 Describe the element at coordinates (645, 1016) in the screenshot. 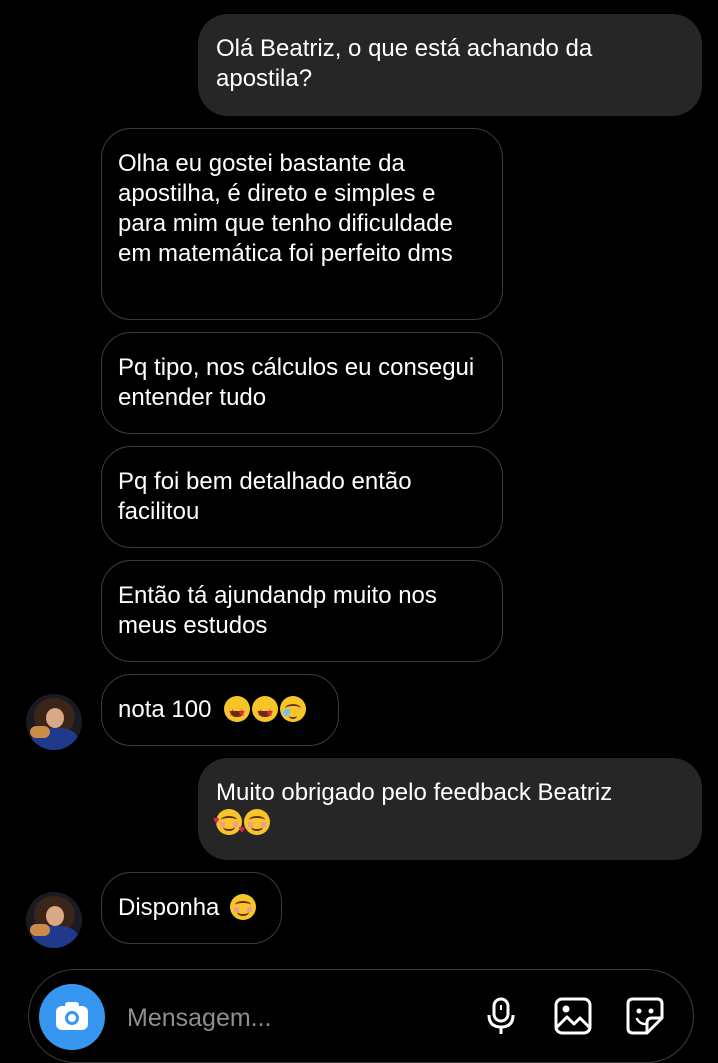

I see `sticker-icon` at that location.